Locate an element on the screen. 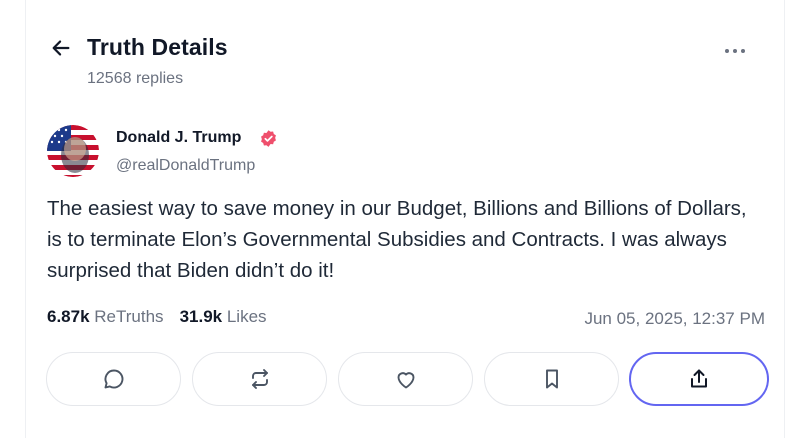 Image resolution: width=801 pixels, height=438 pixels. share-button is located at coordinates (699, 379).